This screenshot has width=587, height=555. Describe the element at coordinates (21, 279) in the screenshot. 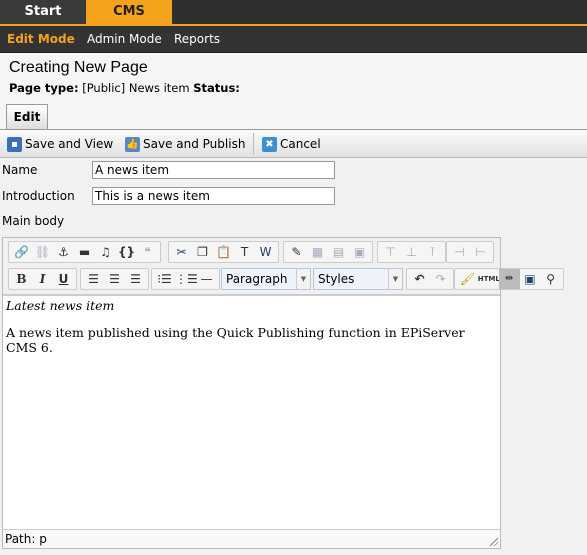

I see `bold-icon: B` at that location.